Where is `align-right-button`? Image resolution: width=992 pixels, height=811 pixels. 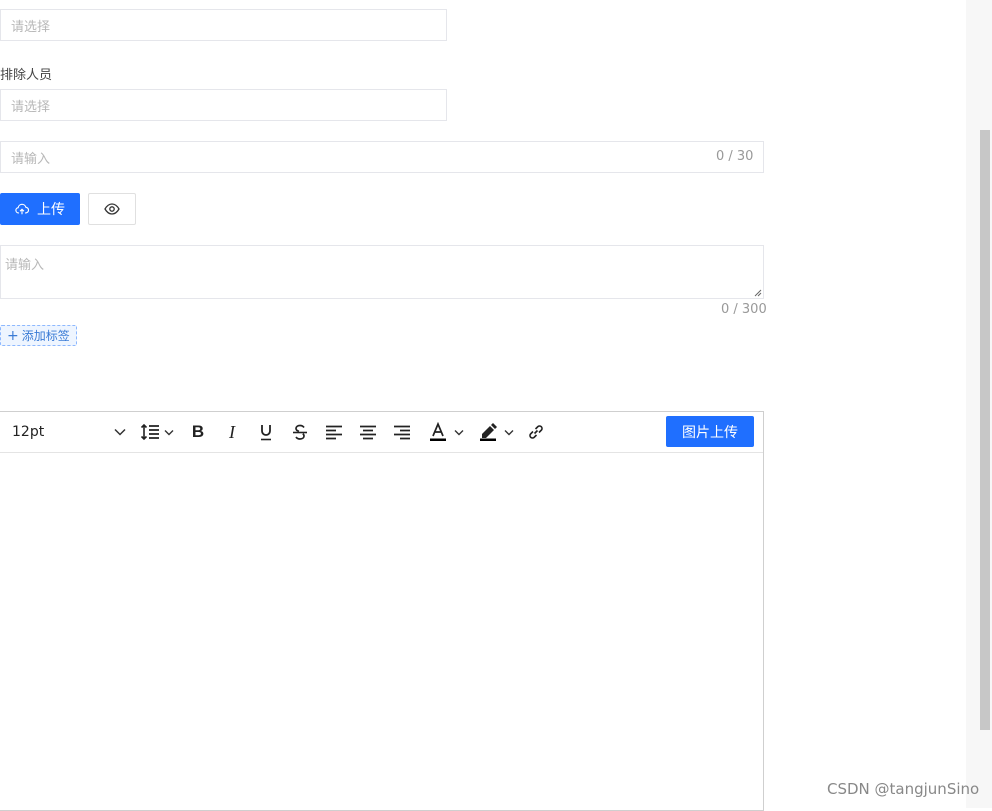
align-right-button is located at coordinates (402, 432).